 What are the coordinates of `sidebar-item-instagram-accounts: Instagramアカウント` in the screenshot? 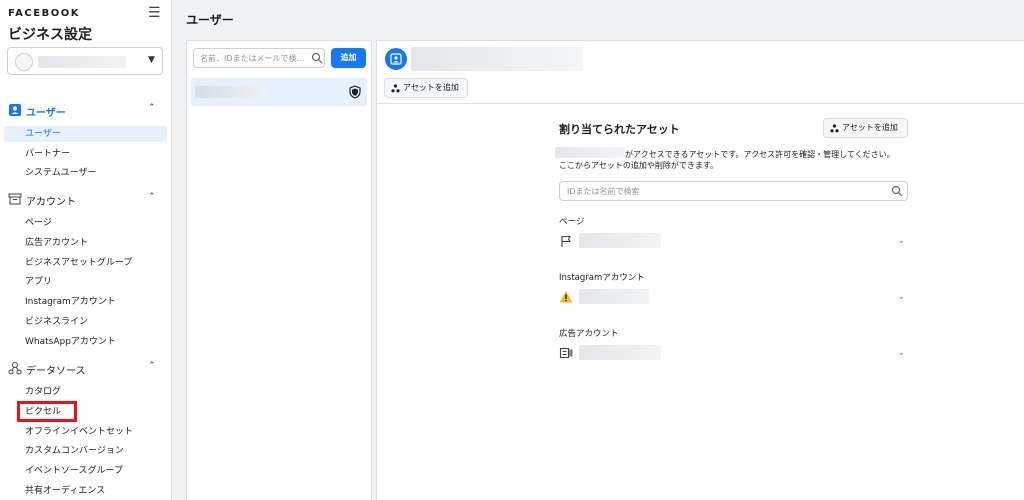 It's located at (70, 302).